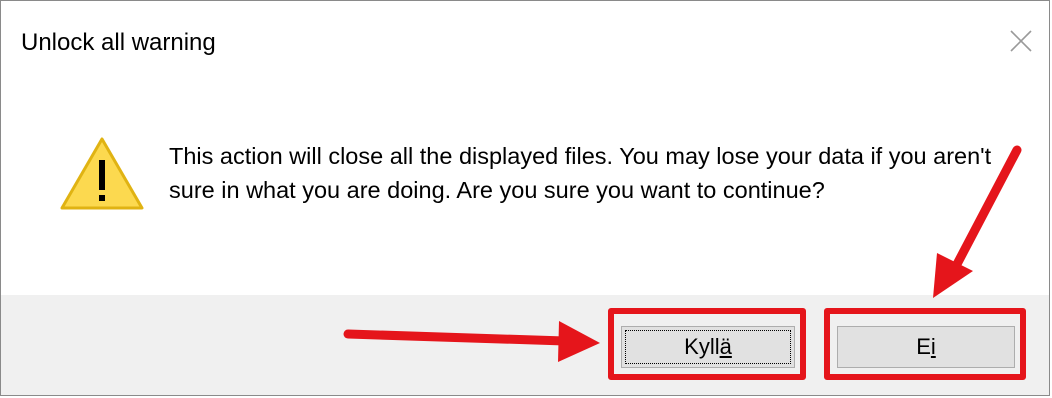  What do you see at coordinates (102, 173) in the screenshot?
I see `warning-icon` at bounding box center [102, 173].